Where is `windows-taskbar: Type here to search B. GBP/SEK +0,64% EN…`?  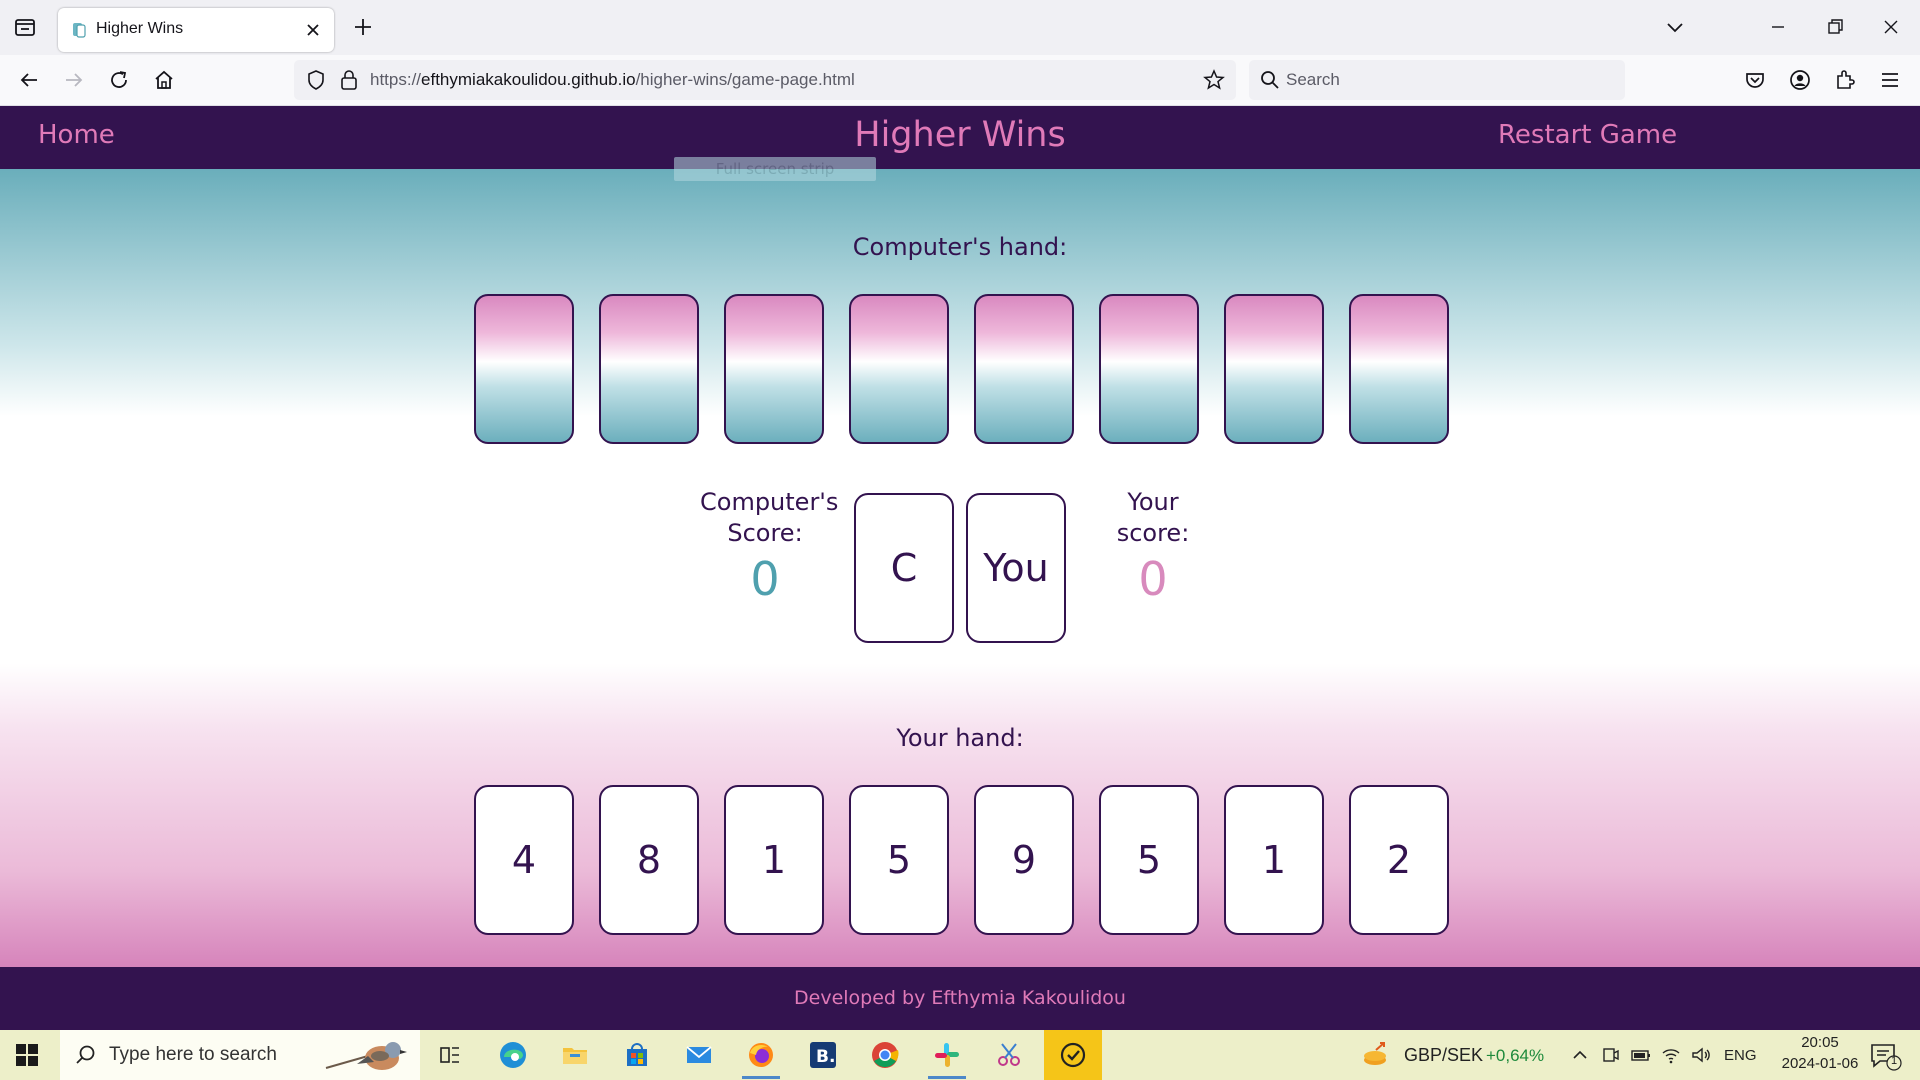 windows-taskbar: Type here to search B. GBP/SEK +0,64% EN… is located at coordinates (960, 1055).